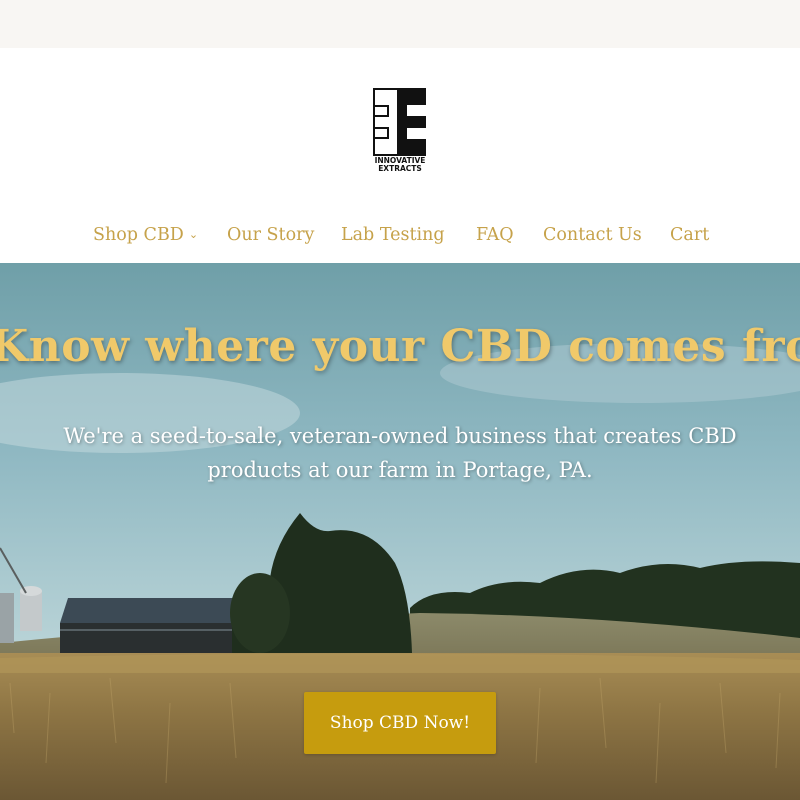 The image size is (800, 800). Describe the element at coordinates (400, 723) in the screenshot. I see `shop-cbd-now-button: Shop CBD Now!` at that location.